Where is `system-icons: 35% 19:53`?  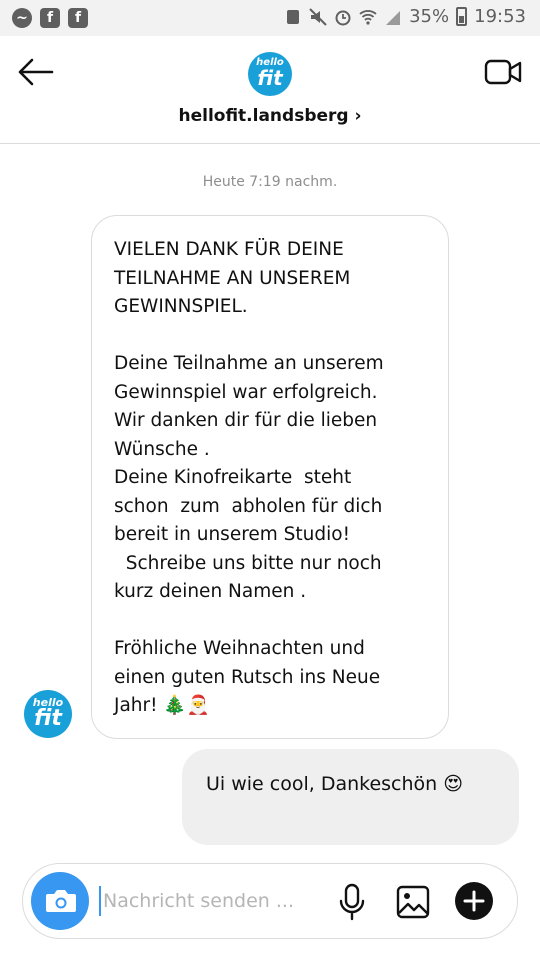 system-icons: 35% 19:53 is located at coordinates (405, 16).